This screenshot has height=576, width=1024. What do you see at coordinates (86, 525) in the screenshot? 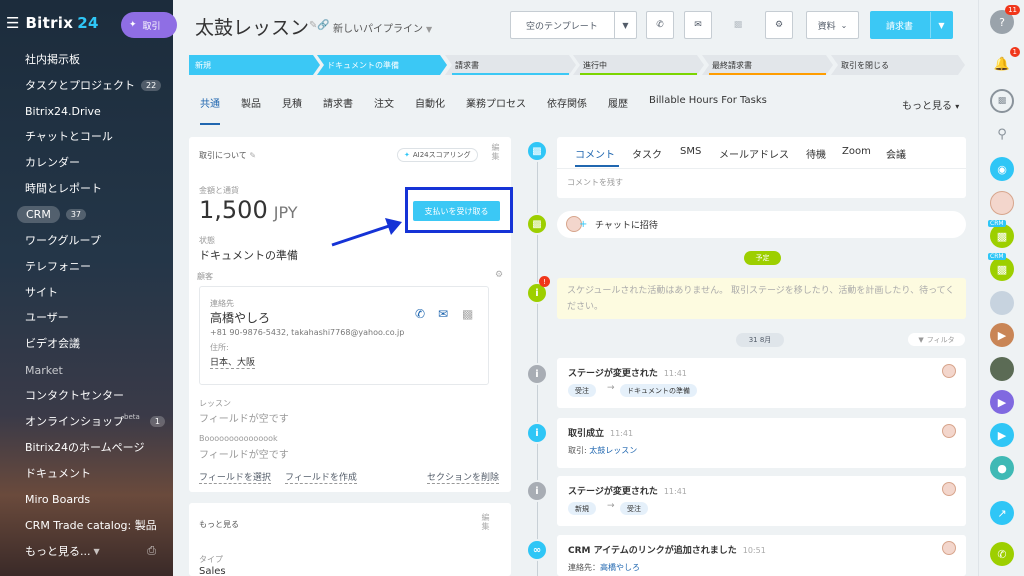
I see `sidebar-item-trade-catalog: CRM Trade catalog: 製品` at bounding box center [86, 525].